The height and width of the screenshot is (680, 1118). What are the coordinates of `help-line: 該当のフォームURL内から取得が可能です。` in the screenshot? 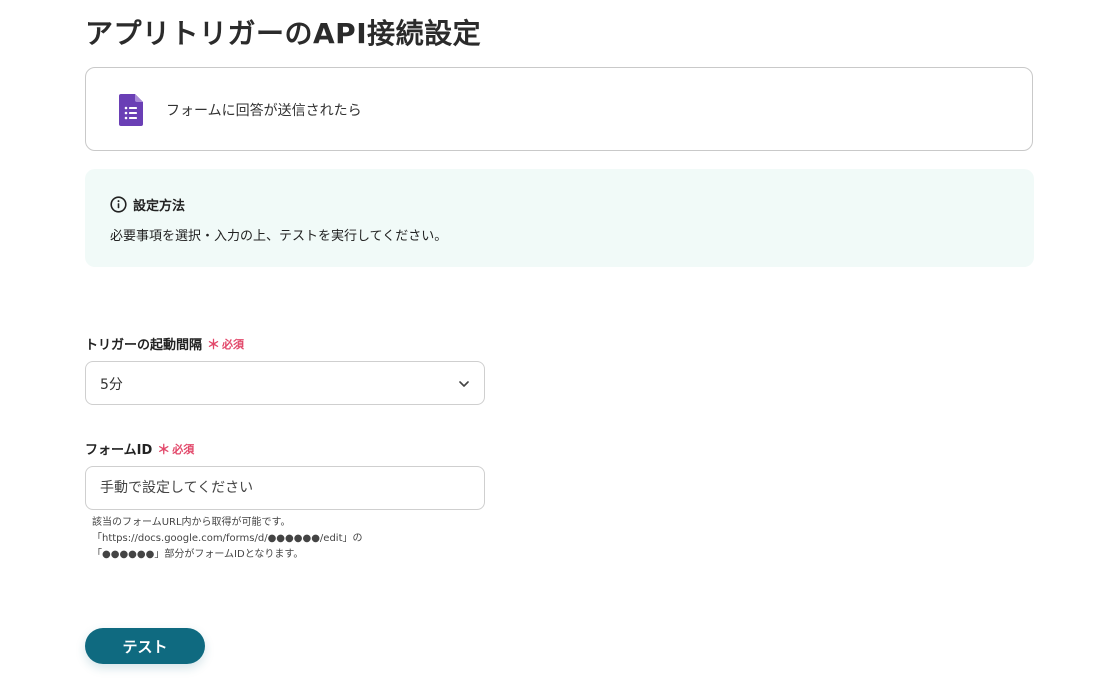 It's located at (191, 522).